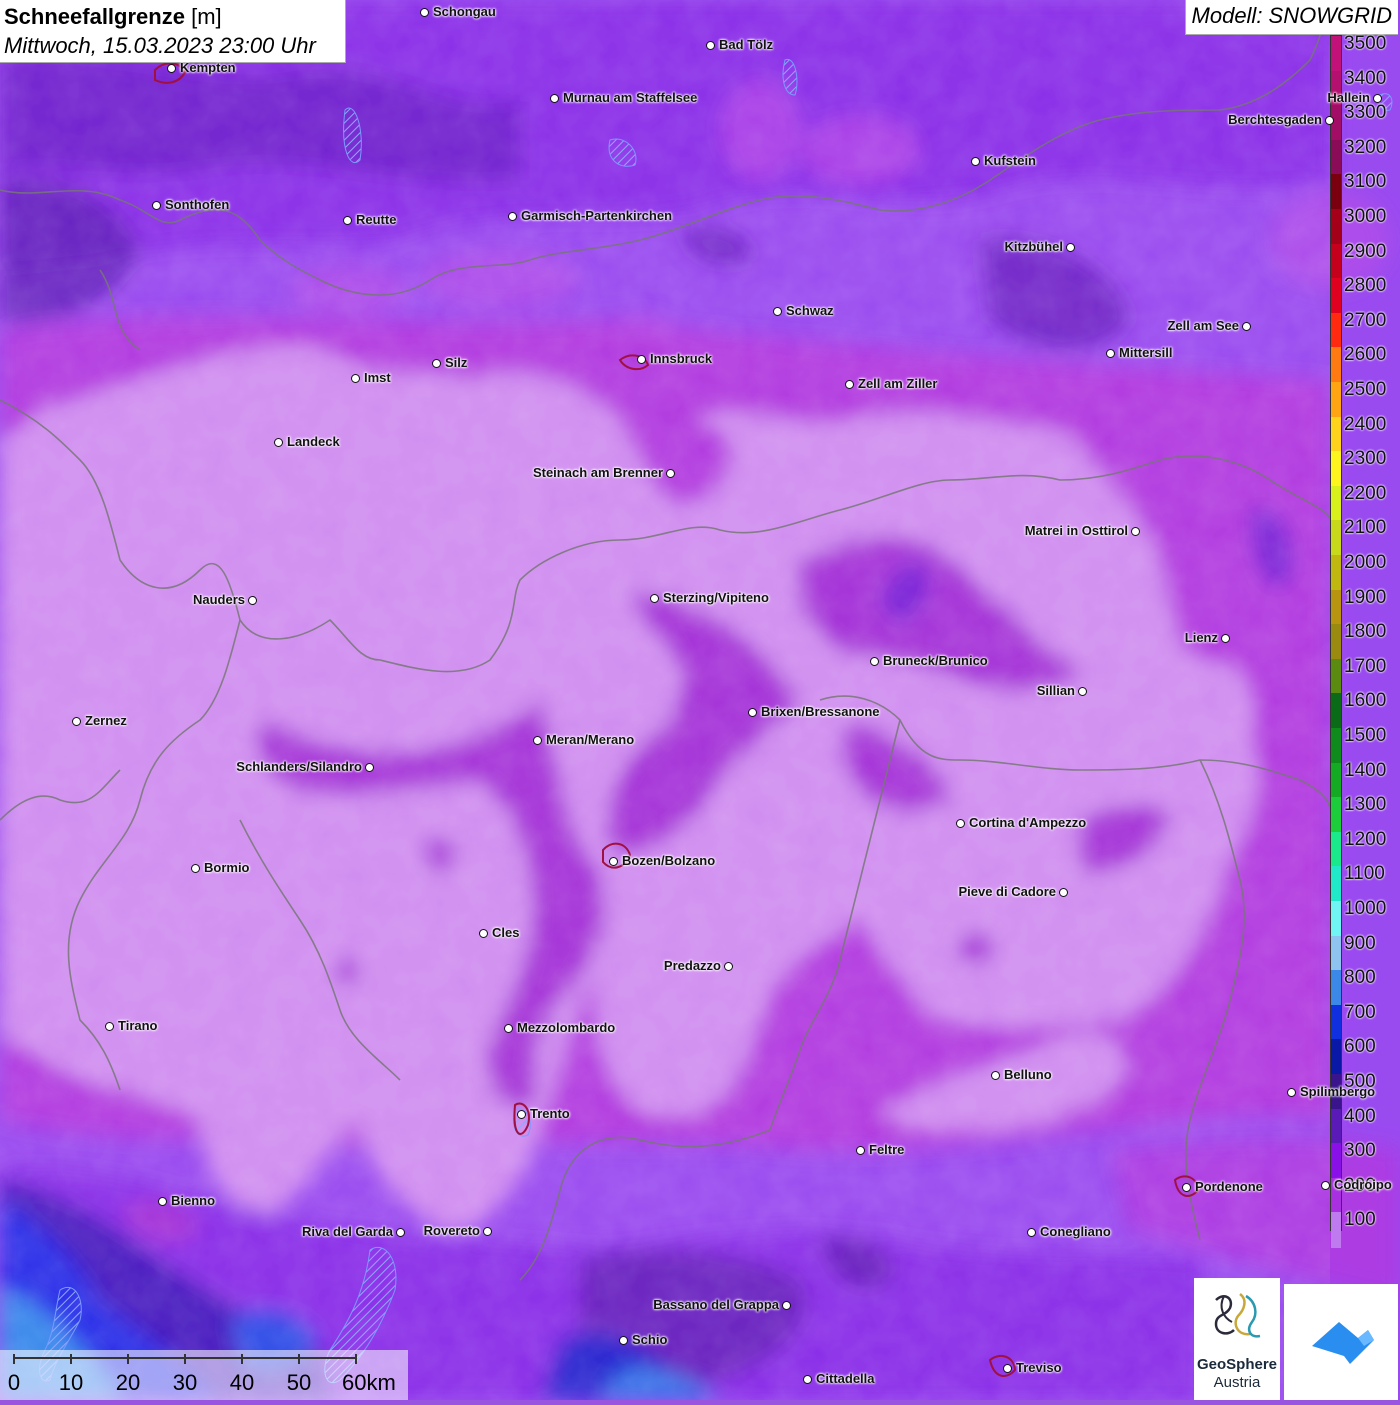 The image size is (1400, 1405). Describe the element at coordinates (1360, 1151) in the screenshot. I see `legend-label: 300` at that location.